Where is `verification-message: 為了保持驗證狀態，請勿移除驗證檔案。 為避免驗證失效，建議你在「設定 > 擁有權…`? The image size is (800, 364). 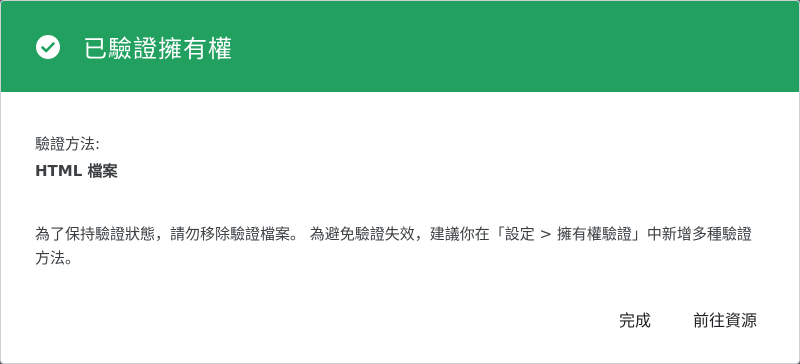
verification-message: 為了保持驗證狀態，請勿移除驗證檔案。 為避免驗證失效，建議你在「設定 > 擁有權… is located at coordinates (393, 246).